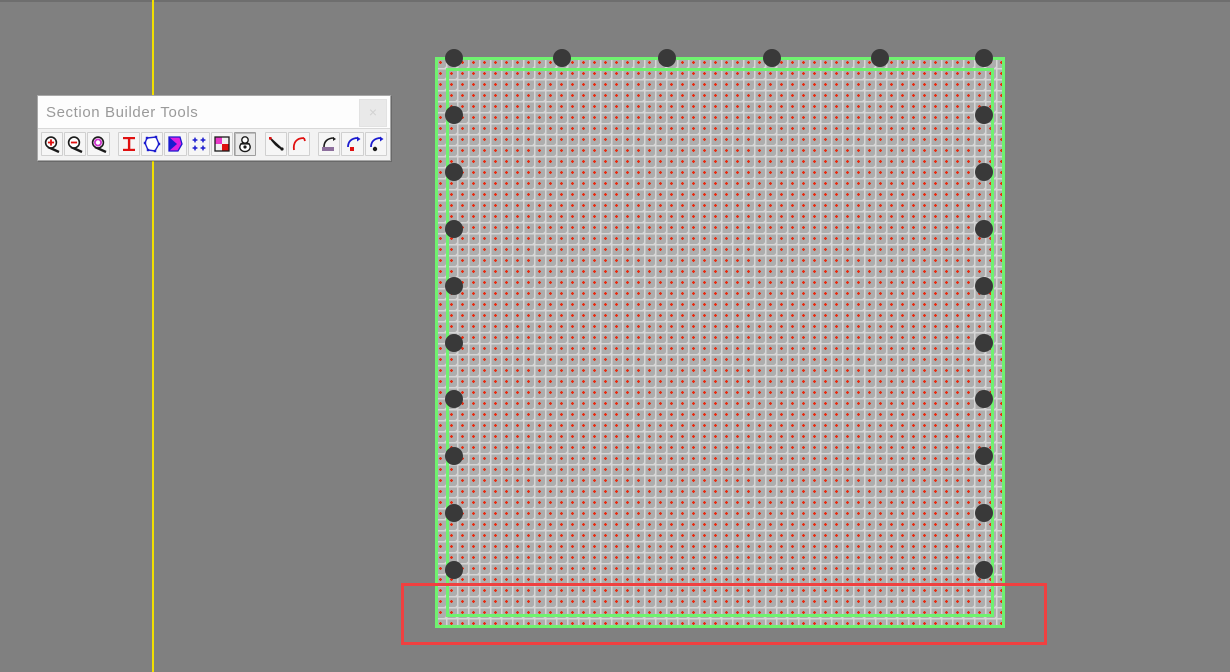  I want to click on i-beam-icon, so click(129, 144).